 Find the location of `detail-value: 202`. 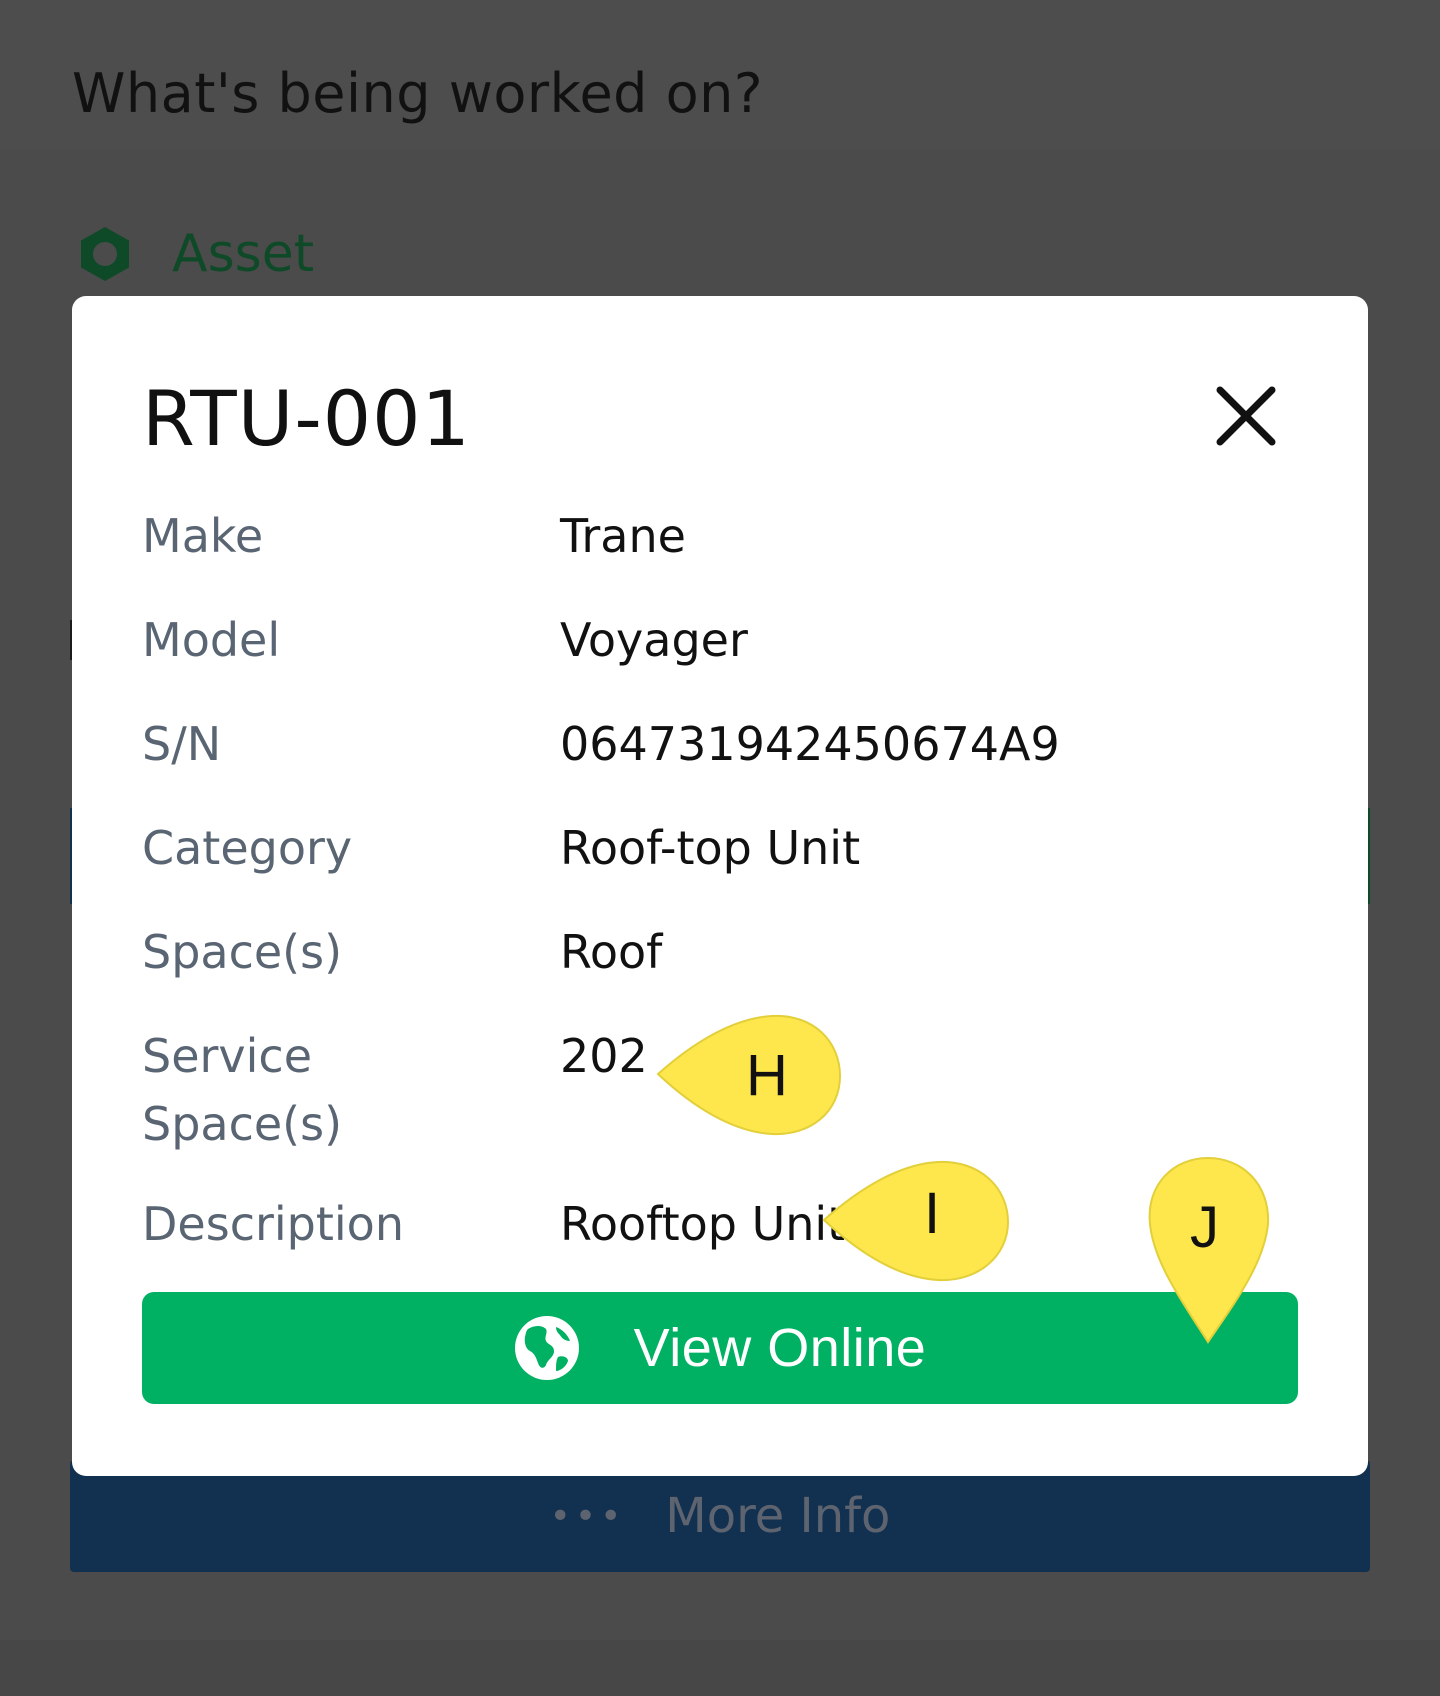

detail-value: 202 is located at coordinates (604, 1056).